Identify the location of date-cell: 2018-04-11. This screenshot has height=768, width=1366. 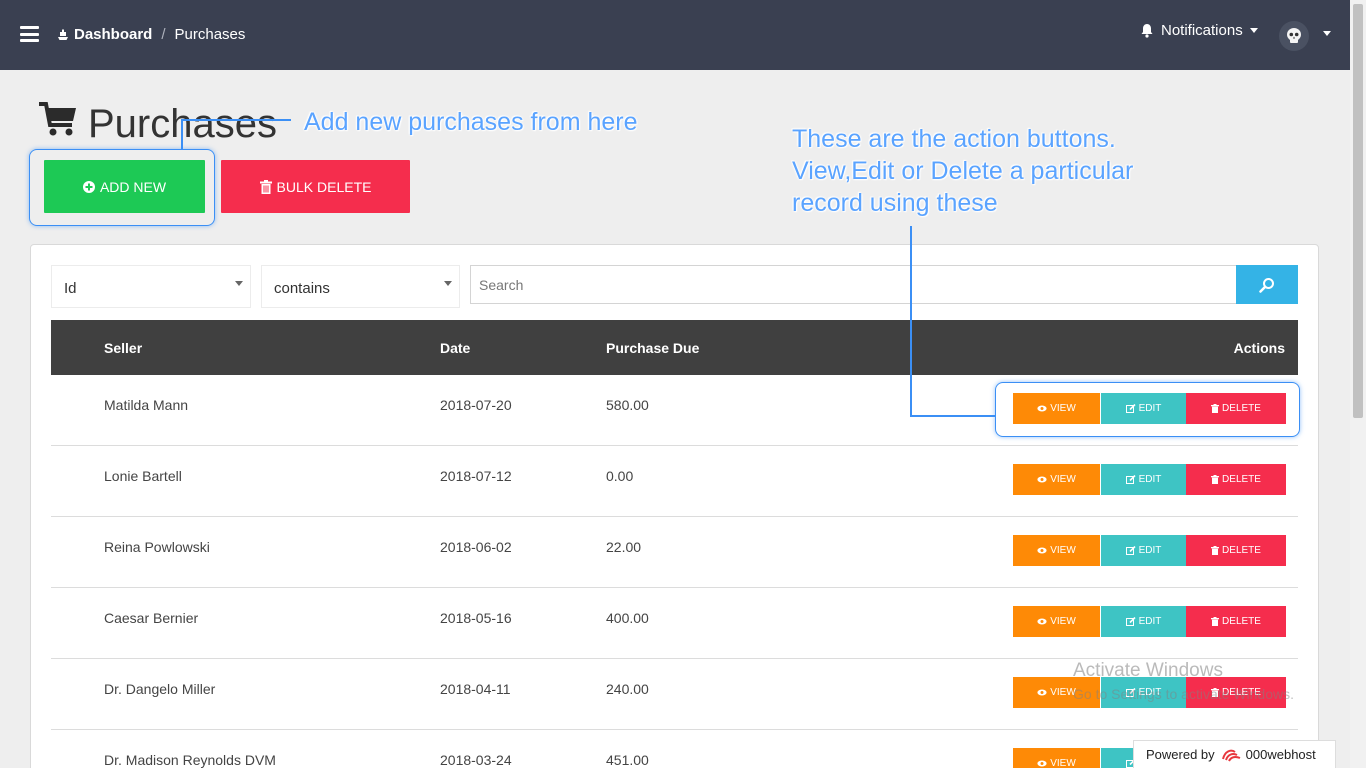
(475, 689).